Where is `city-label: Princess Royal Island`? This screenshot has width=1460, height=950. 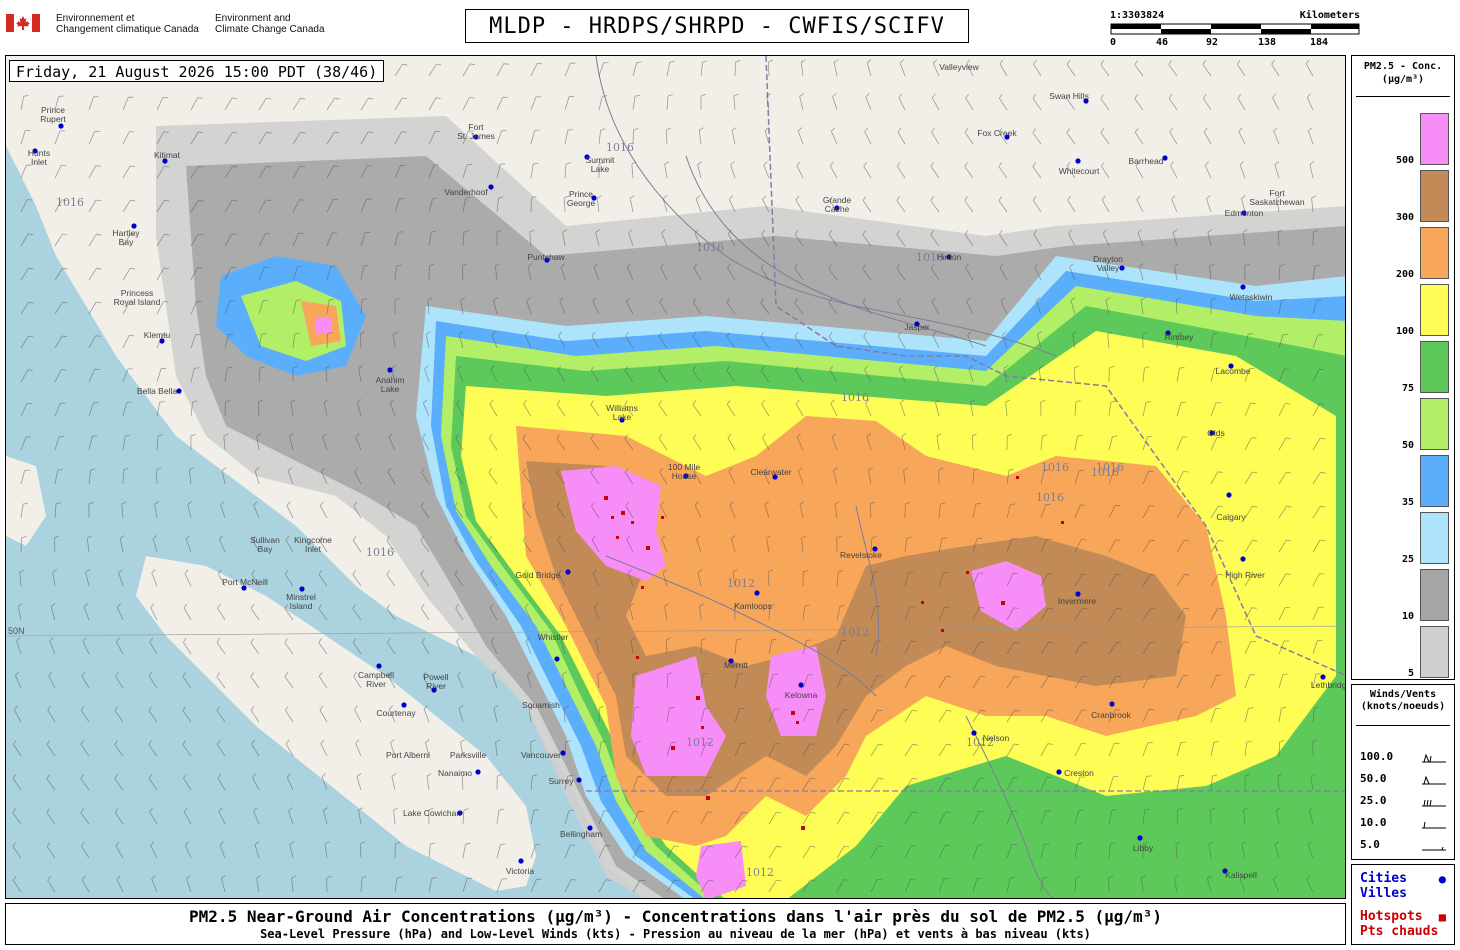 city-label: Princess Royal Island is located at coordinates (137, 297).